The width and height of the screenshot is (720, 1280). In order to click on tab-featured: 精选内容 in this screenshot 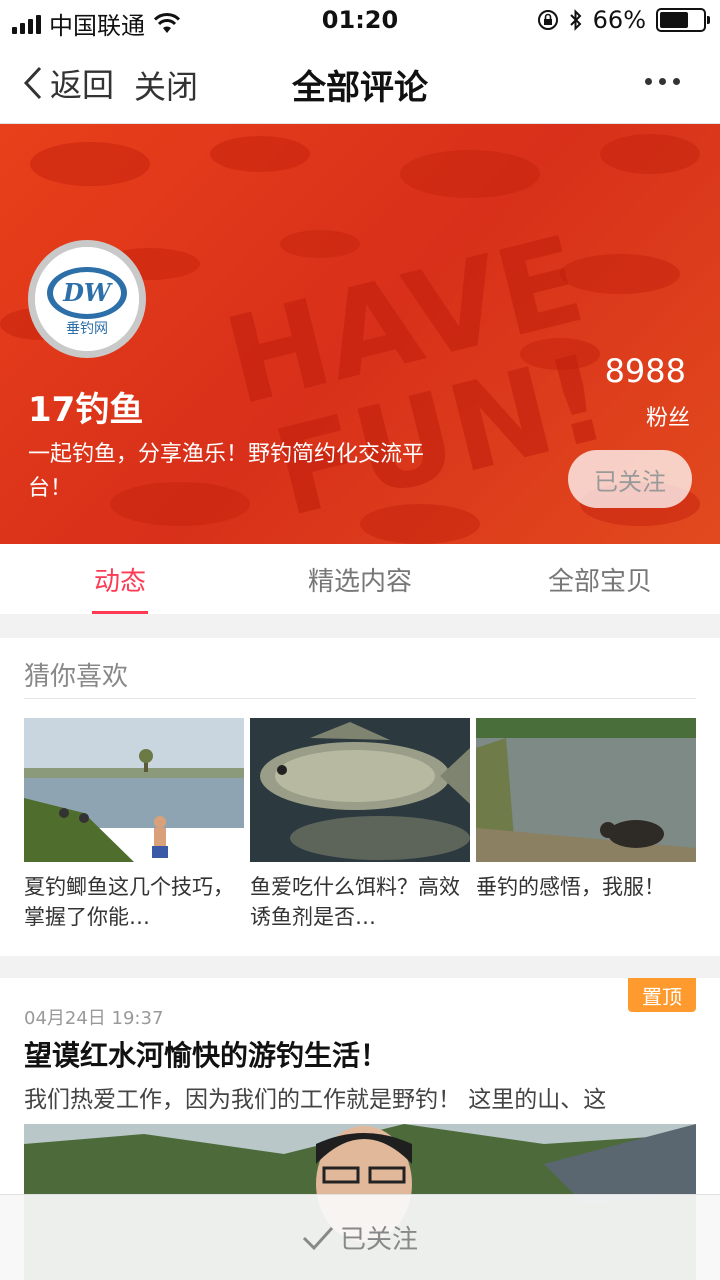, I will do `click(360, 579)`.